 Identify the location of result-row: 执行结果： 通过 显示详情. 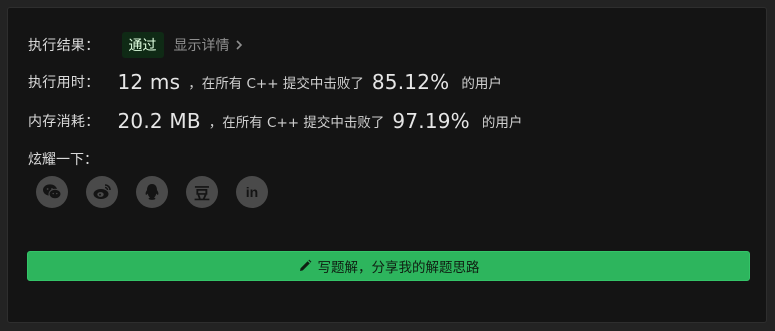
(136, 45).